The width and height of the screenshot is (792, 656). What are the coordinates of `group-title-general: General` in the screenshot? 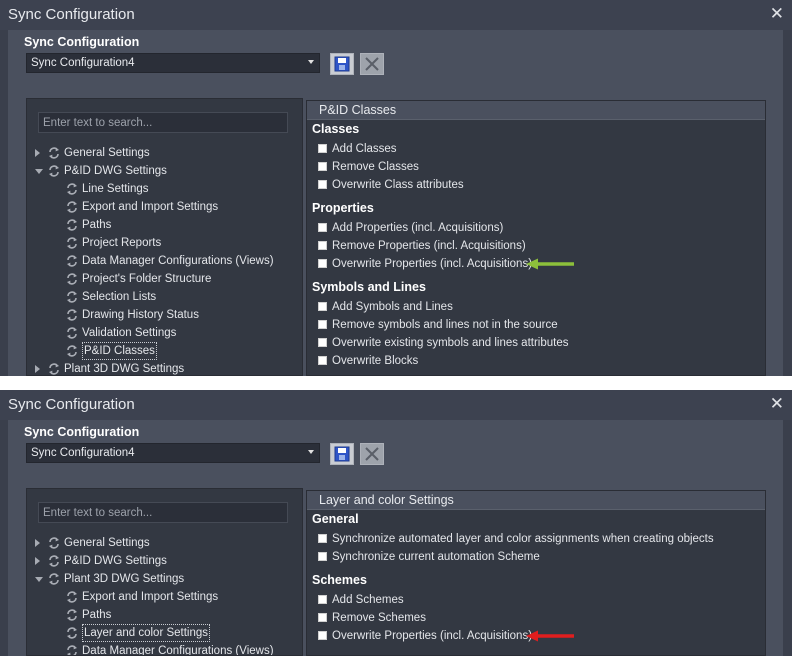 It's located at (335, 519).